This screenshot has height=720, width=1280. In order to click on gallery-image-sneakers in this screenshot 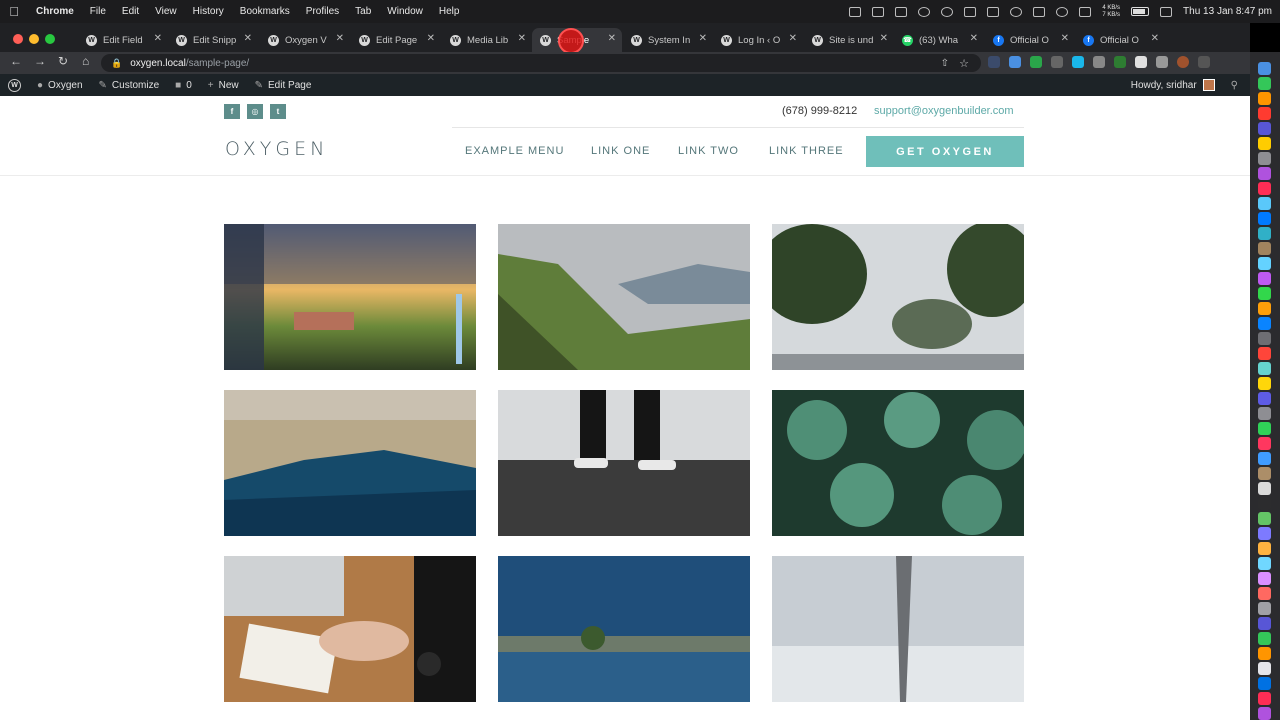, I will do `click(624, 463)`.